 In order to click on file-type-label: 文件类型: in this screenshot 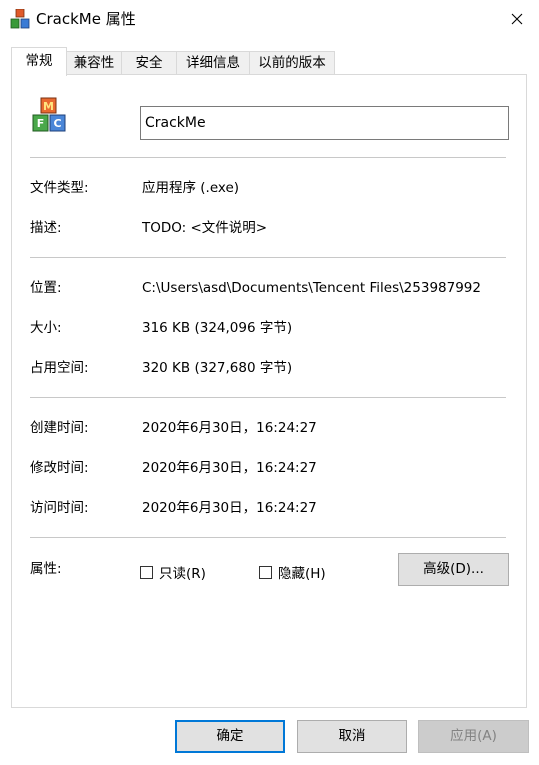, I will do `click(59, 188)`.